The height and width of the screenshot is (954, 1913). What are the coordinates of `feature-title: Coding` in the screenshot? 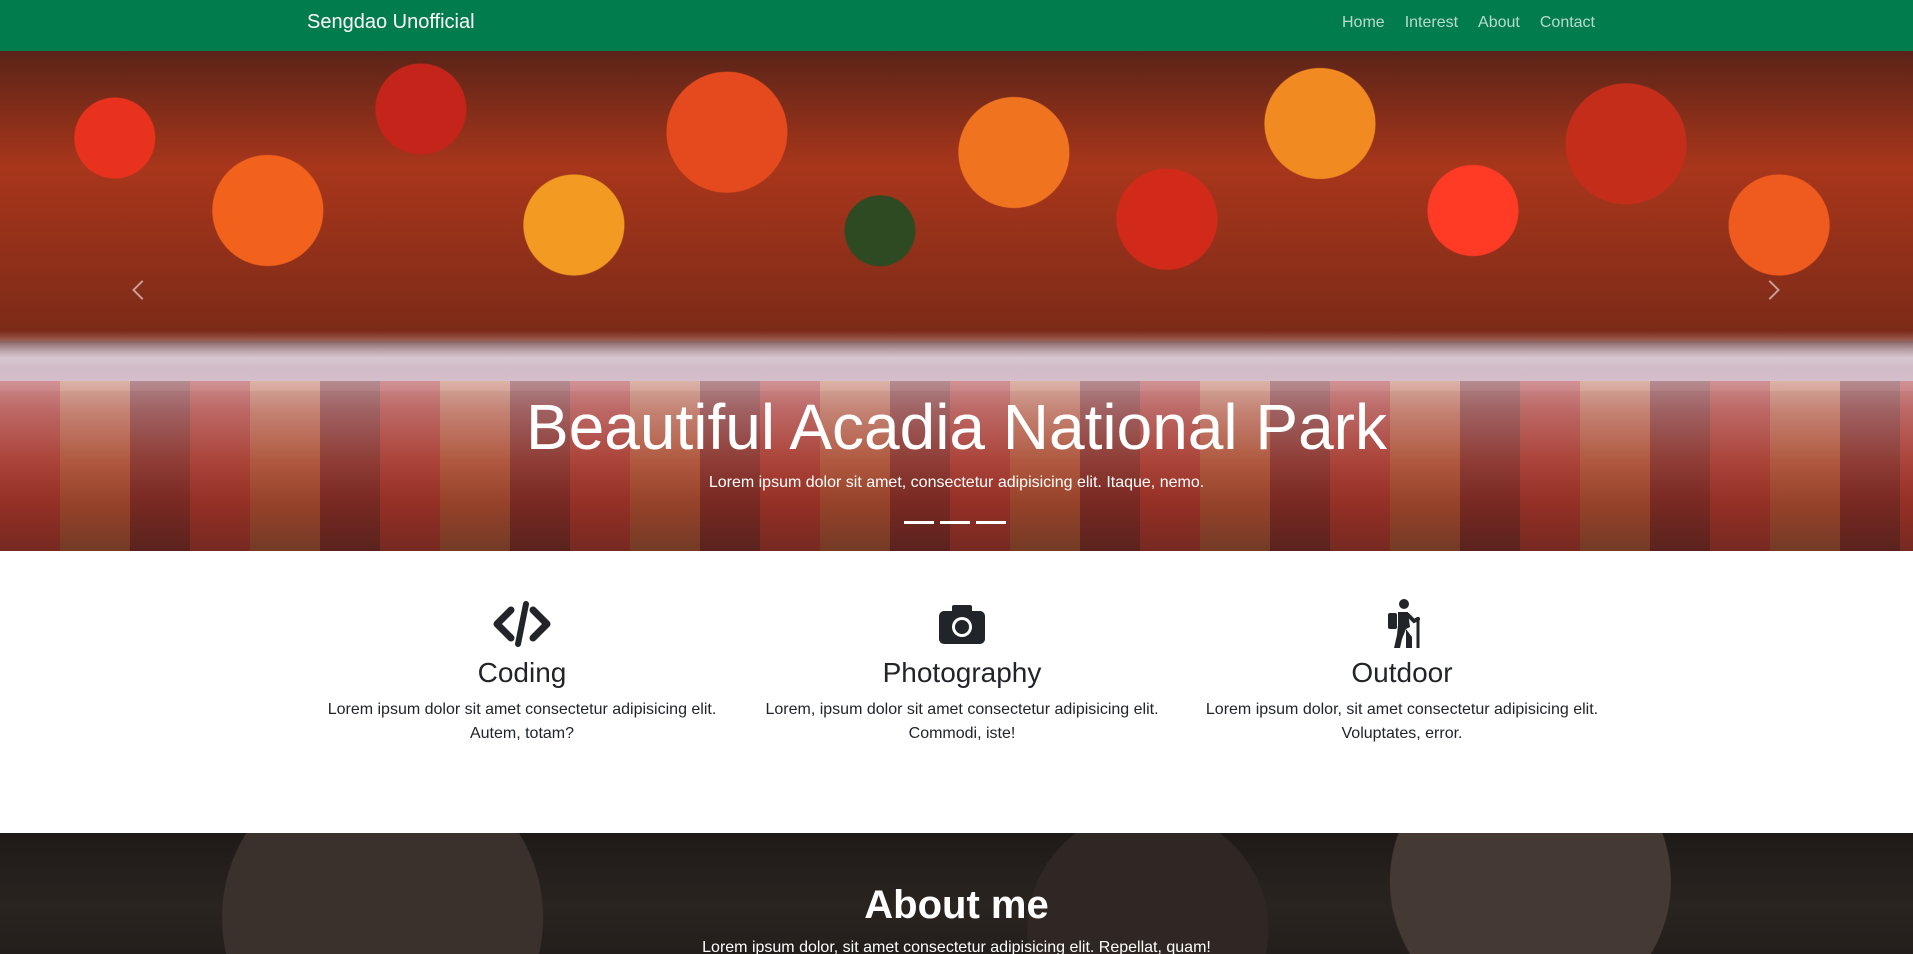 It's located at (522, 672).